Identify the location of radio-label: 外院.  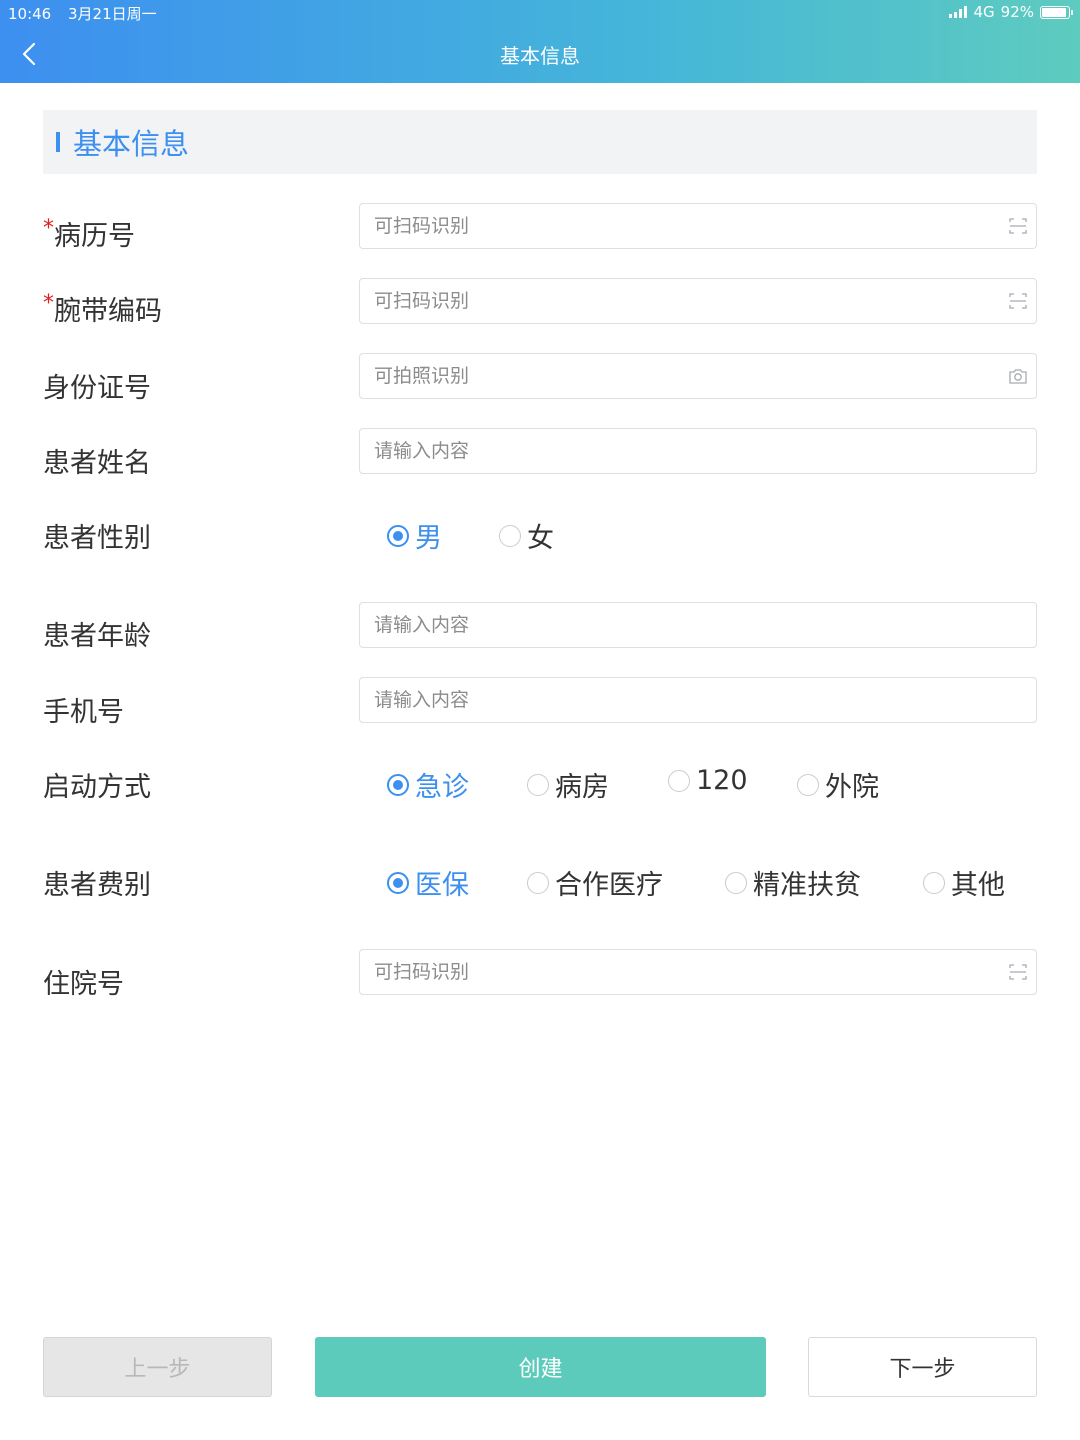
(852, 787).